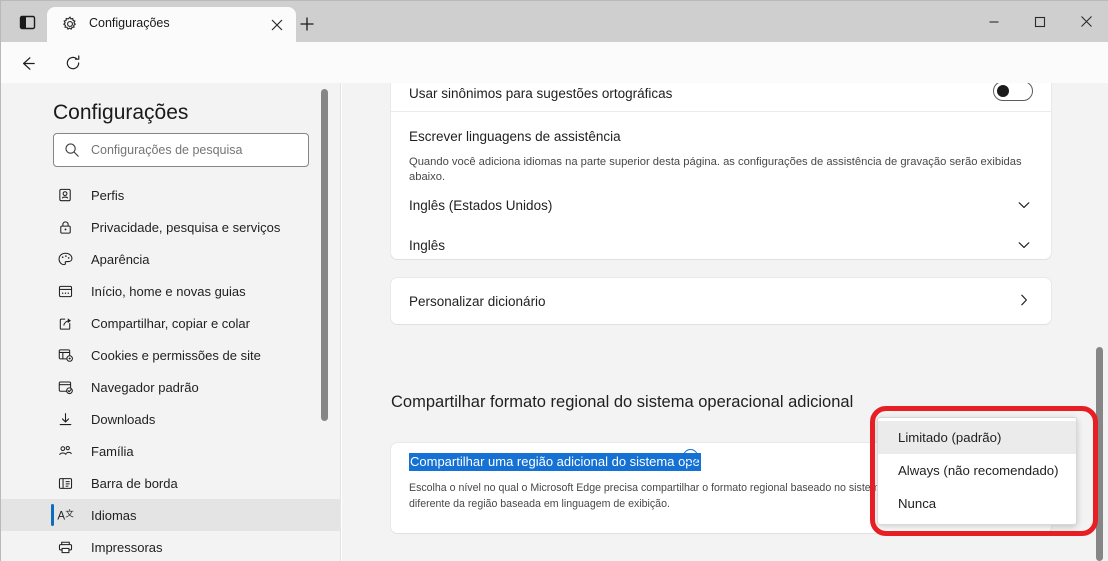  I want to click on languages-icon: A 文, so click(65, 515).